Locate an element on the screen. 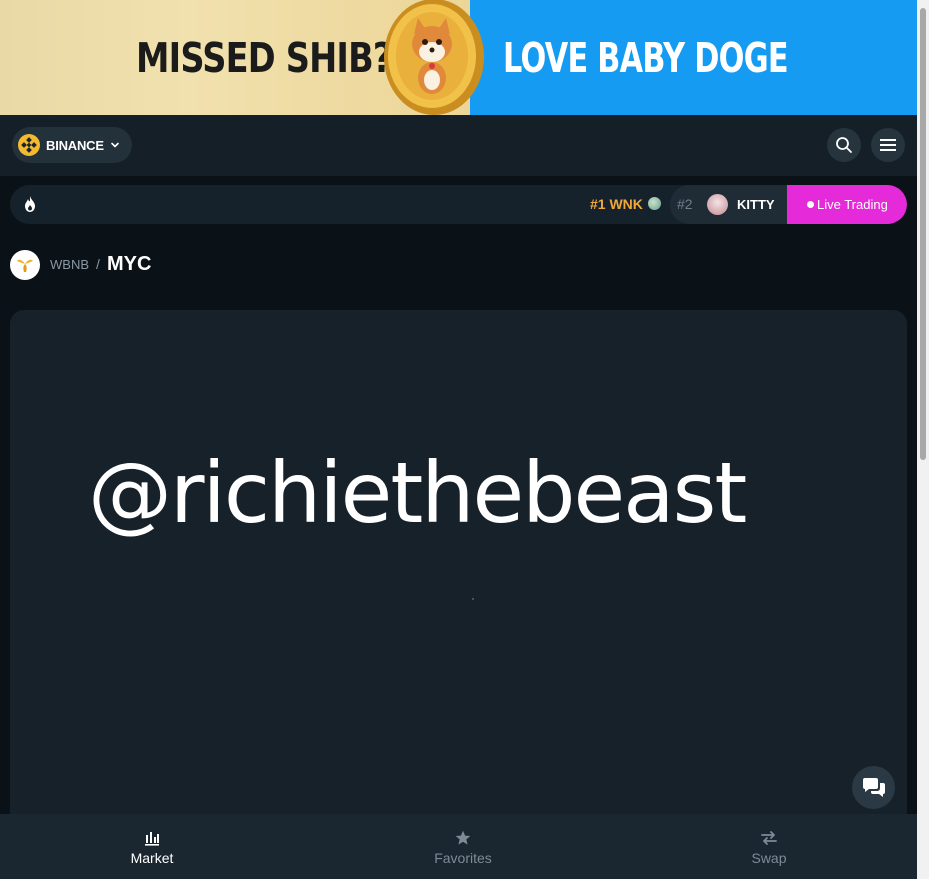 This screenshot has width=929, height=879. ticker-rank1-label: #1 WNK is located at coordinates (616, 204).